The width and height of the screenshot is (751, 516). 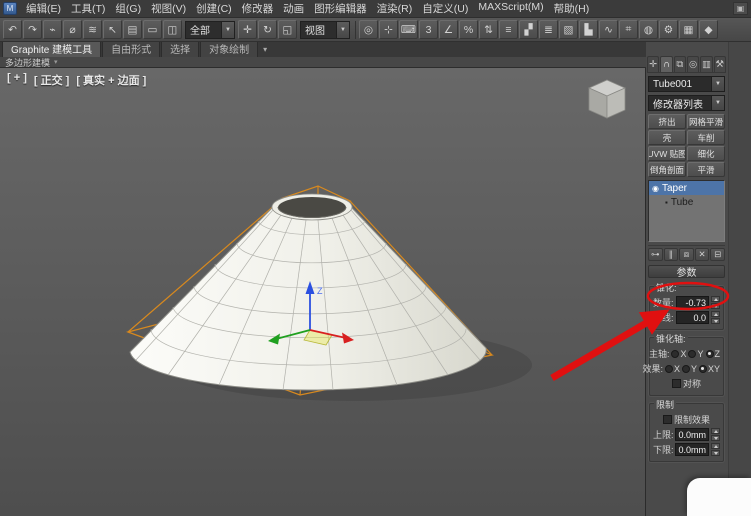 I want to click on primary-axis-y-radio: Y, so click(x=696, y=354).